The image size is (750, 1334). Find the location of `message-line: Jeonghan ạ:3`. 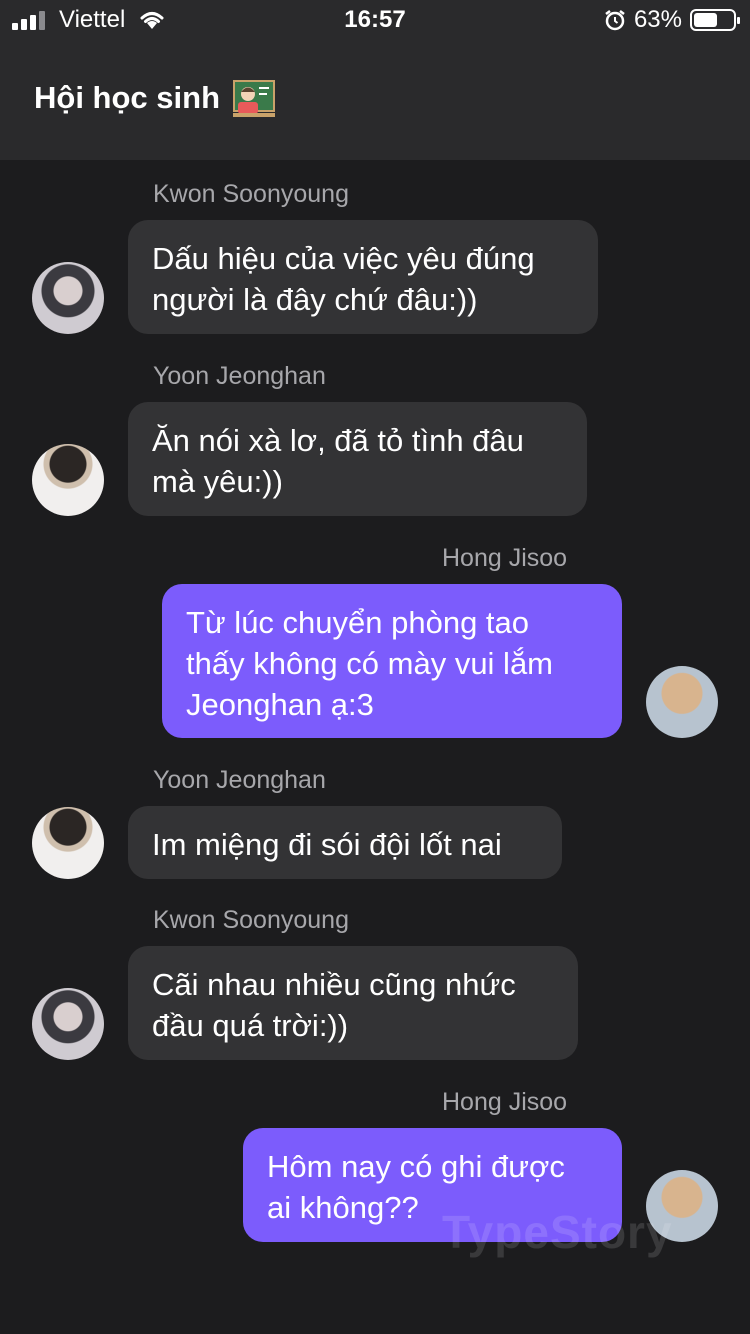

message-line: Jeonghan ạ:3 is located at coordinates (280, 704).